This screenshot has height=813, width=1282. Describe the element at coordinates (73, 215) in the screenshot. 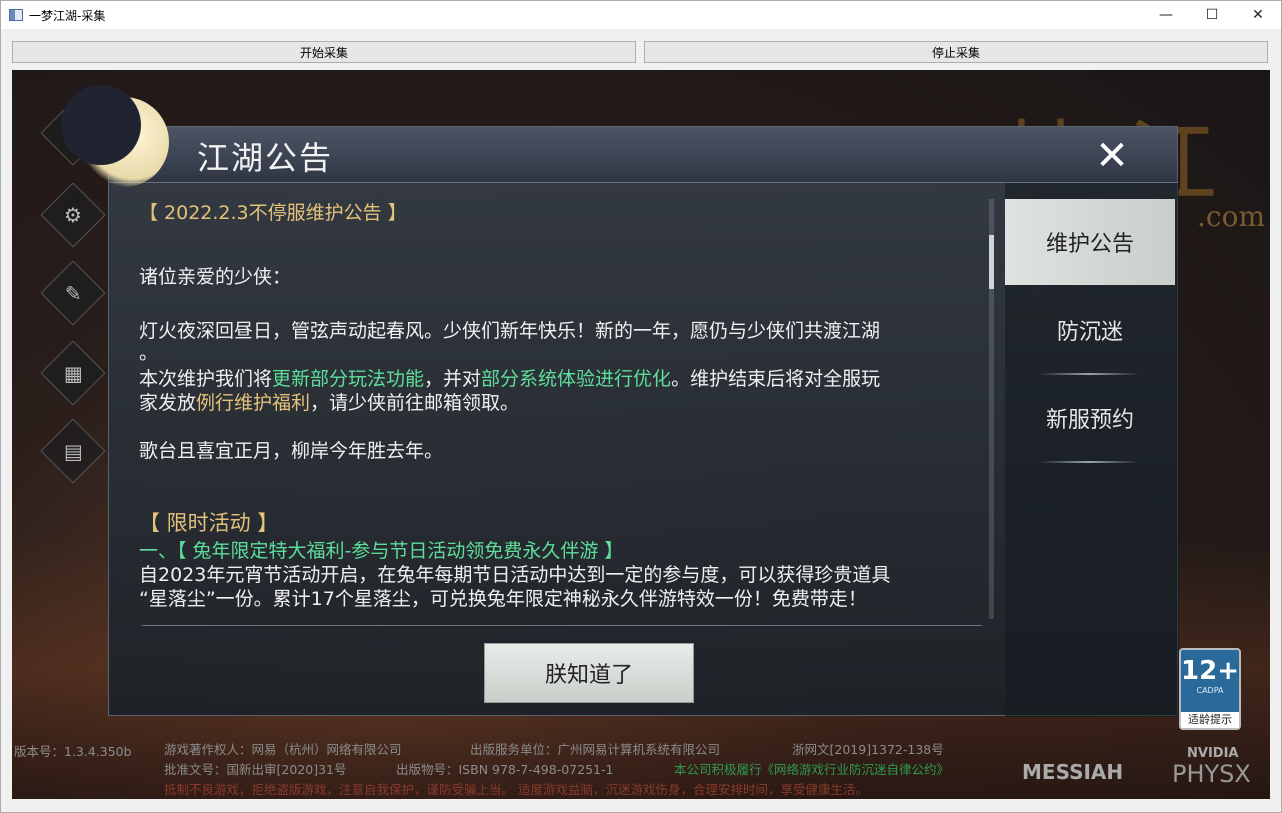

I see `side-menu-settings-icon: ⚙` at that location.